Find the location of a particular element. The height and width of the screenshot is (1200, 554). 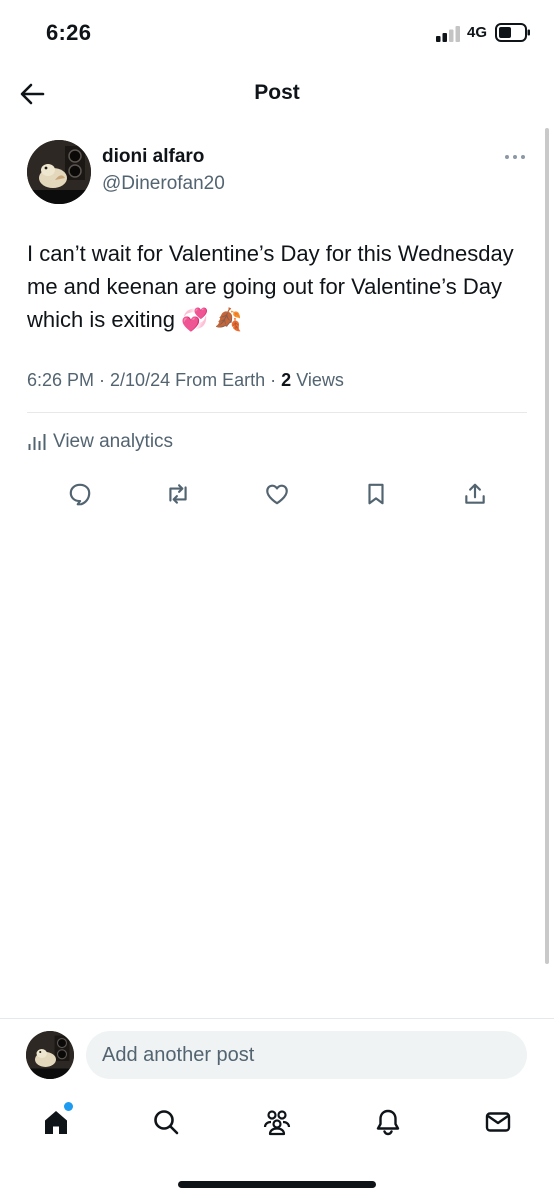

views-label: Views is located at coordinates (320, 380).